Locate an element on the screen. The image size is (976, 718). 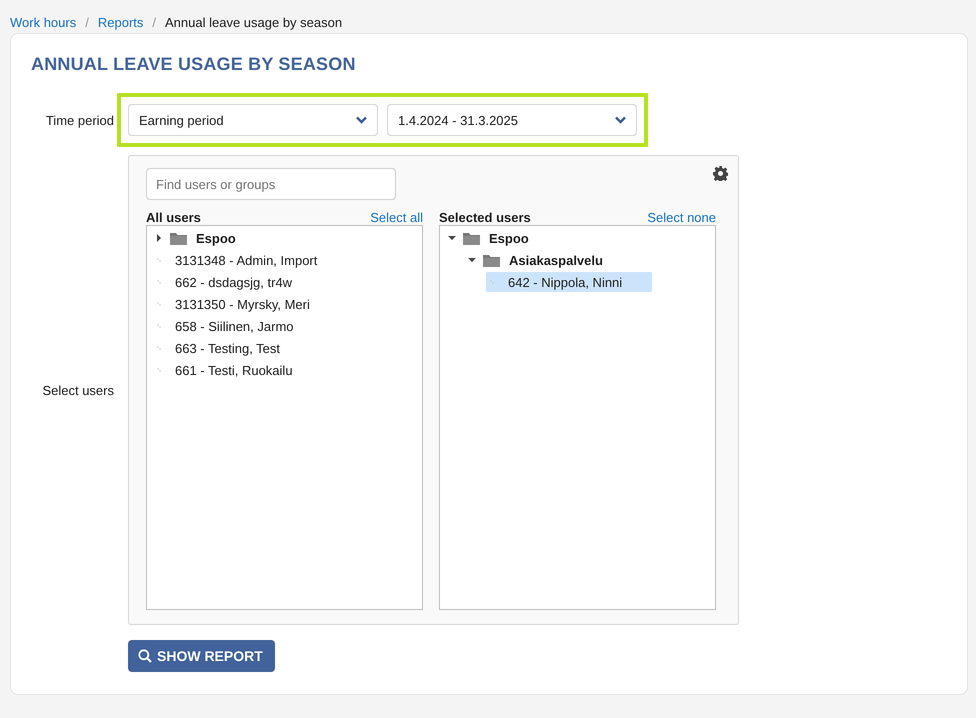
tree-item: 662 - dsdagsjg, tr4w is located at coordinates (237, 282).